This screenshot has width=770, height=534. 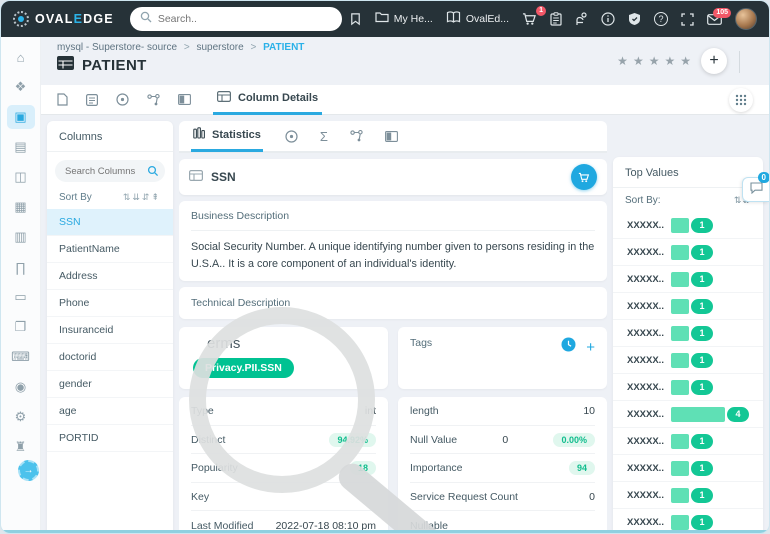 What do you see at coordinates (741, 100) in the screenshot?
I see `apps-grid-button` at bounding box center [741, 100].